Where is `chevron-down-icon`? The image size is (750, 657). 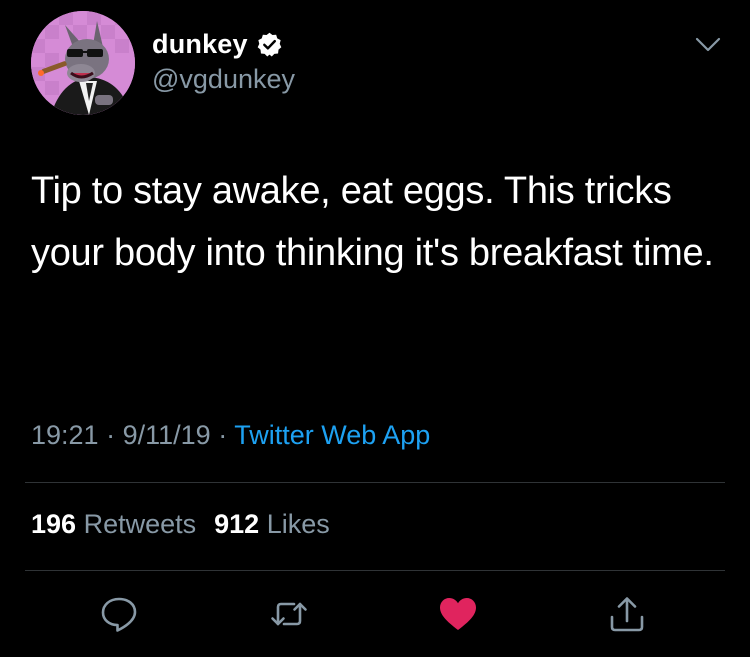 chevron-down-icon is located at coordinates (708, 45).